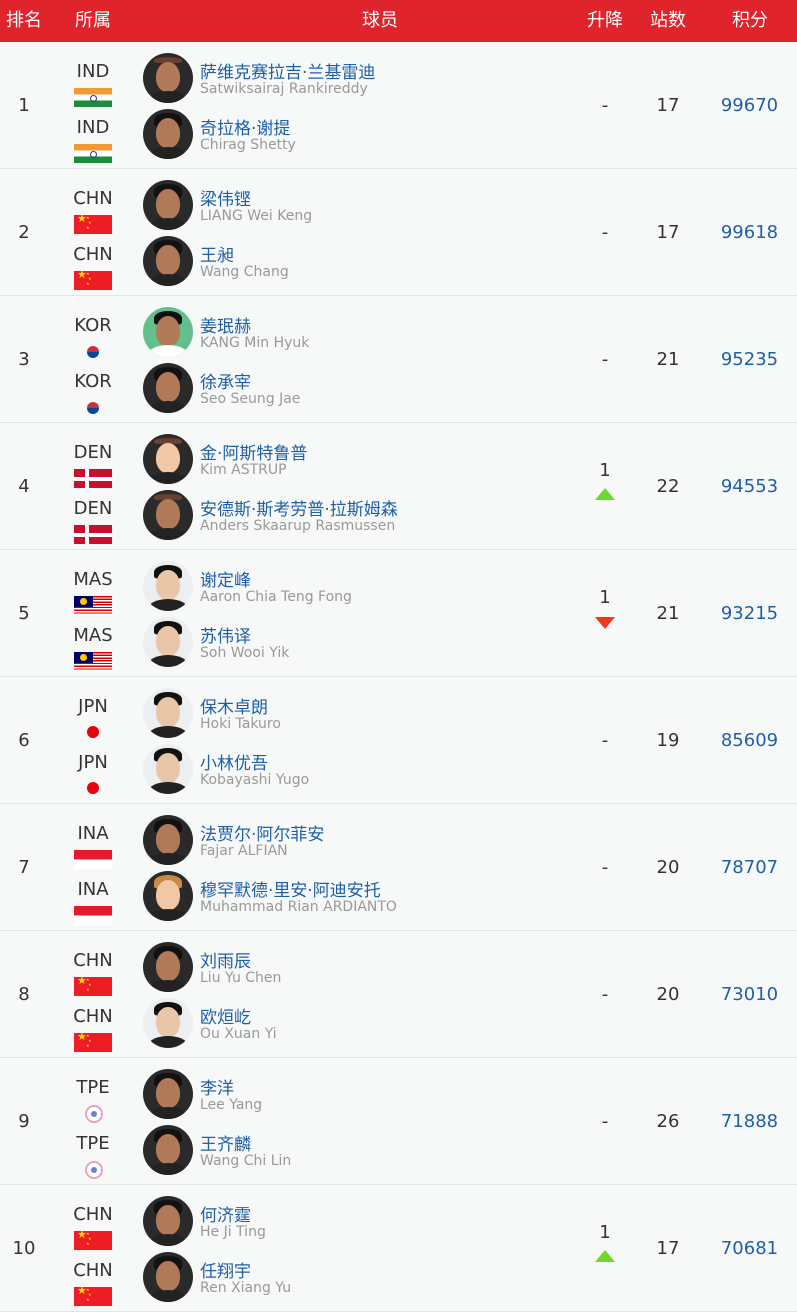  What do you see at coordinates (225, 1213) in the screenshot?
I see `player-name-link: 何济霆` at bounding box center [225, 1213].